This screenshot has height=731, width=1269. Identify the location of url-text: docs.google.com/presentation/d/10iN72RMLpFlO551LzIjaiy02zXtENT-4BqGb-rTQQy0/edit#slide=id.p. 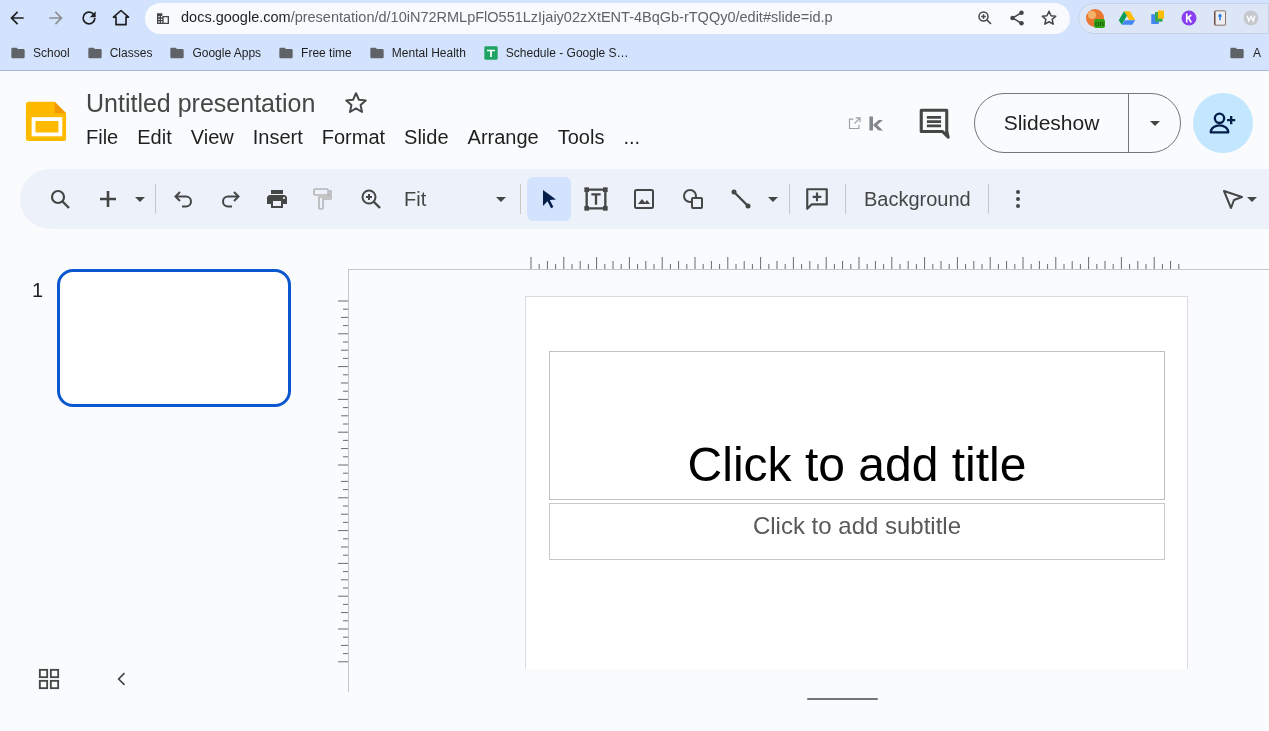
(507, 18).